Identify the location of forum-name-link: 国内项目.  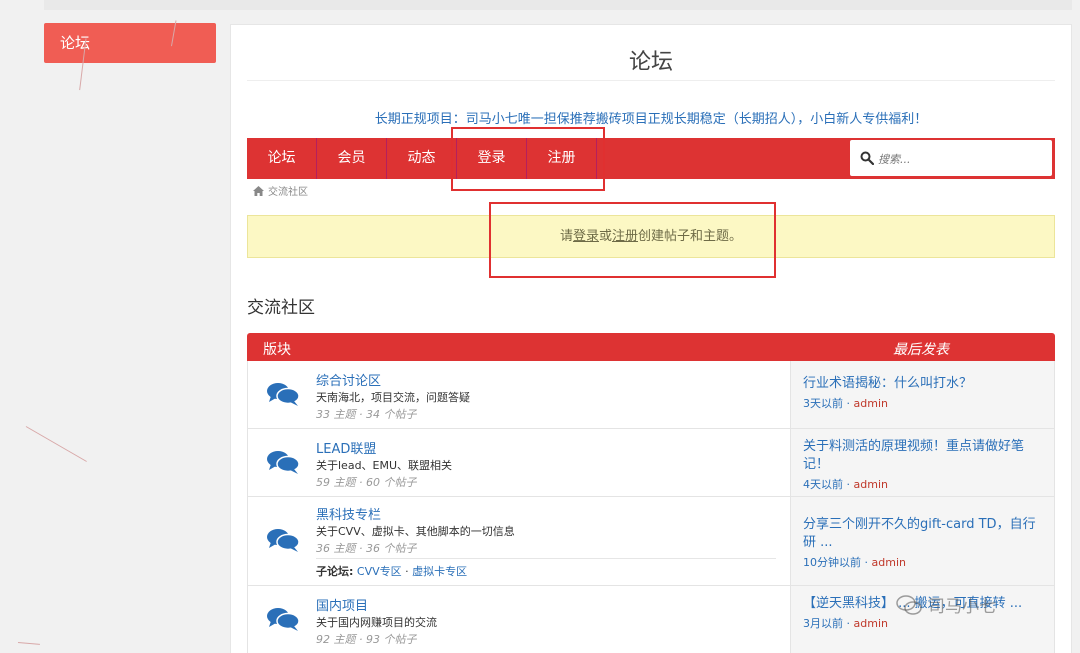
(342, 604).